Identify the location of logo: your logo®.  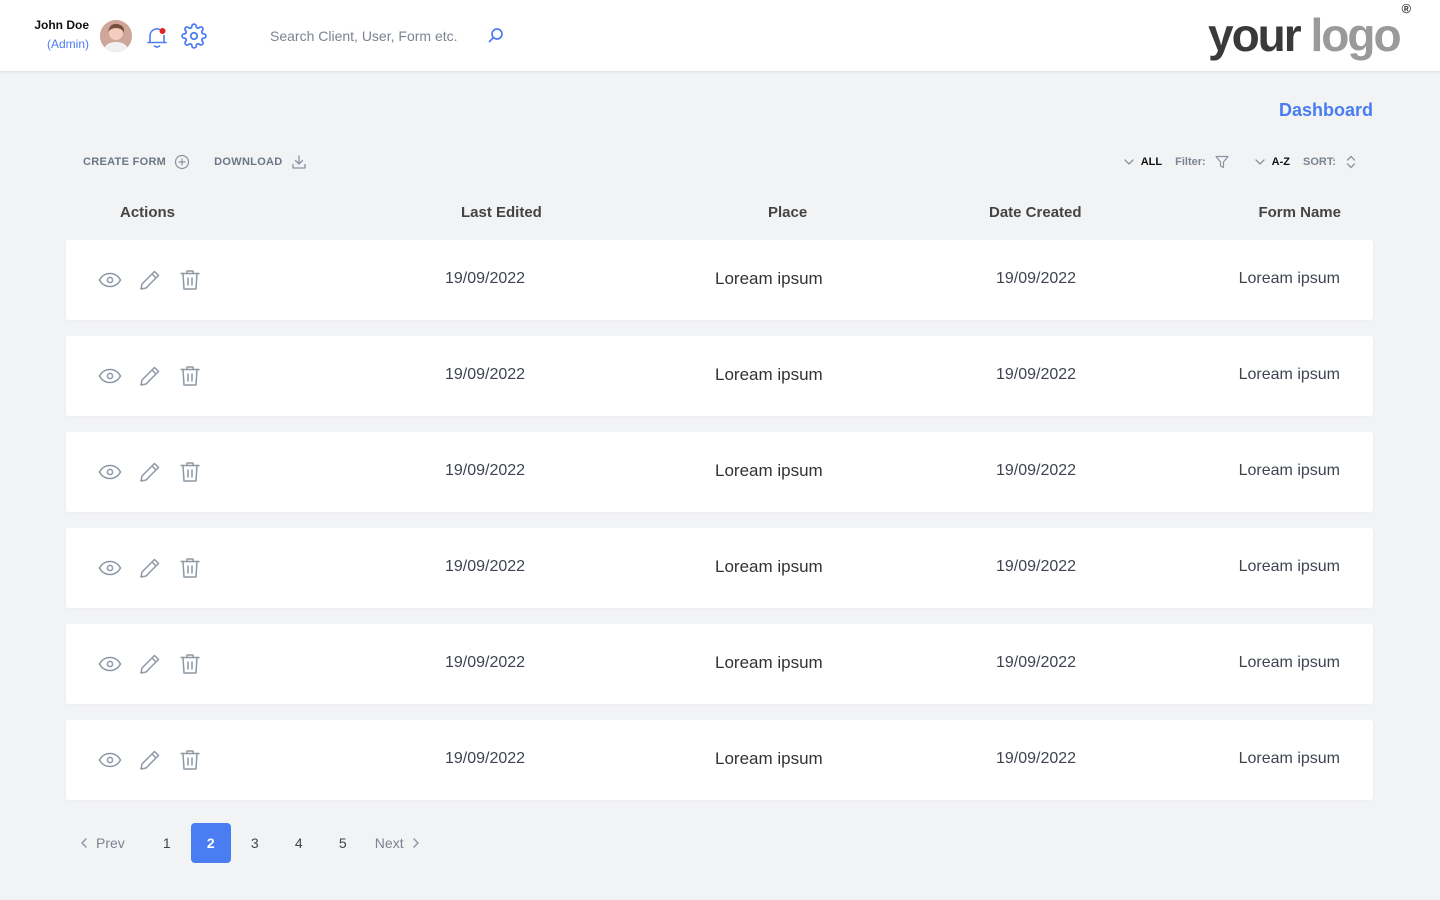
(1309, 31).